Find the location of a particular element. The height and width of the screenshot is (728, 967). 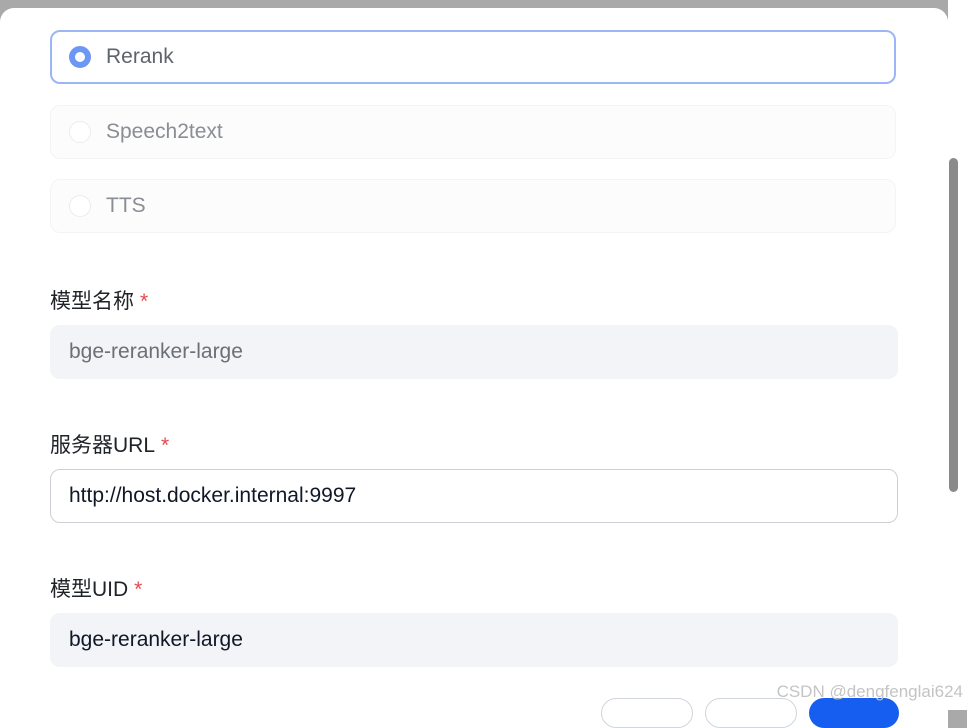

model-type-option-rerank: Rerank is located at coordinates (473, 57).